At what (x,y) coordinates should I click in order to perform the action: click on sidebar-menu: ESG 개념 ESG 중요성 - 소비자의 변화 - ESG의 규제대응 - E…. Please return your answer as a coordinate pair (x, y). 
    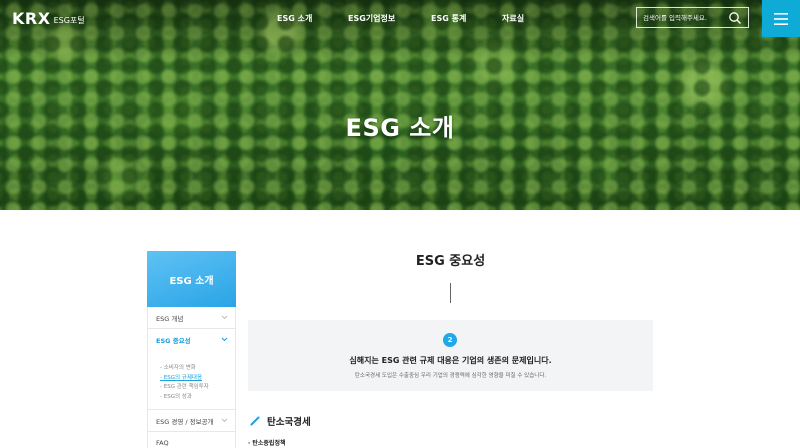
    Looking at the image, I should click on (191, 377).